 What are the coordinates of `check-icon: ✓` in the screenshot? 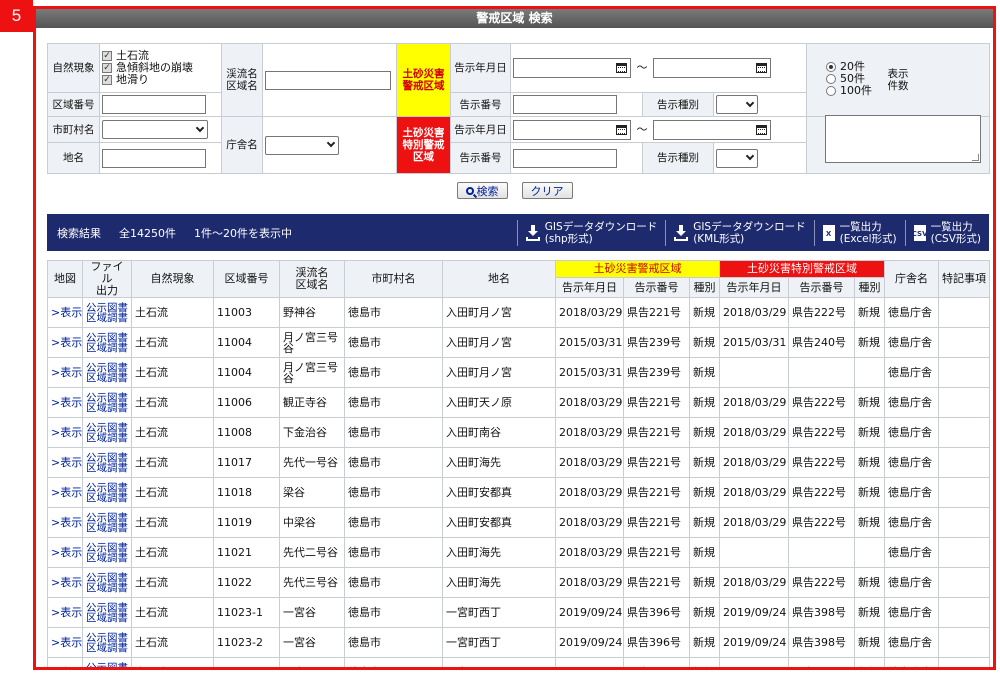 It's located at (107, 68).